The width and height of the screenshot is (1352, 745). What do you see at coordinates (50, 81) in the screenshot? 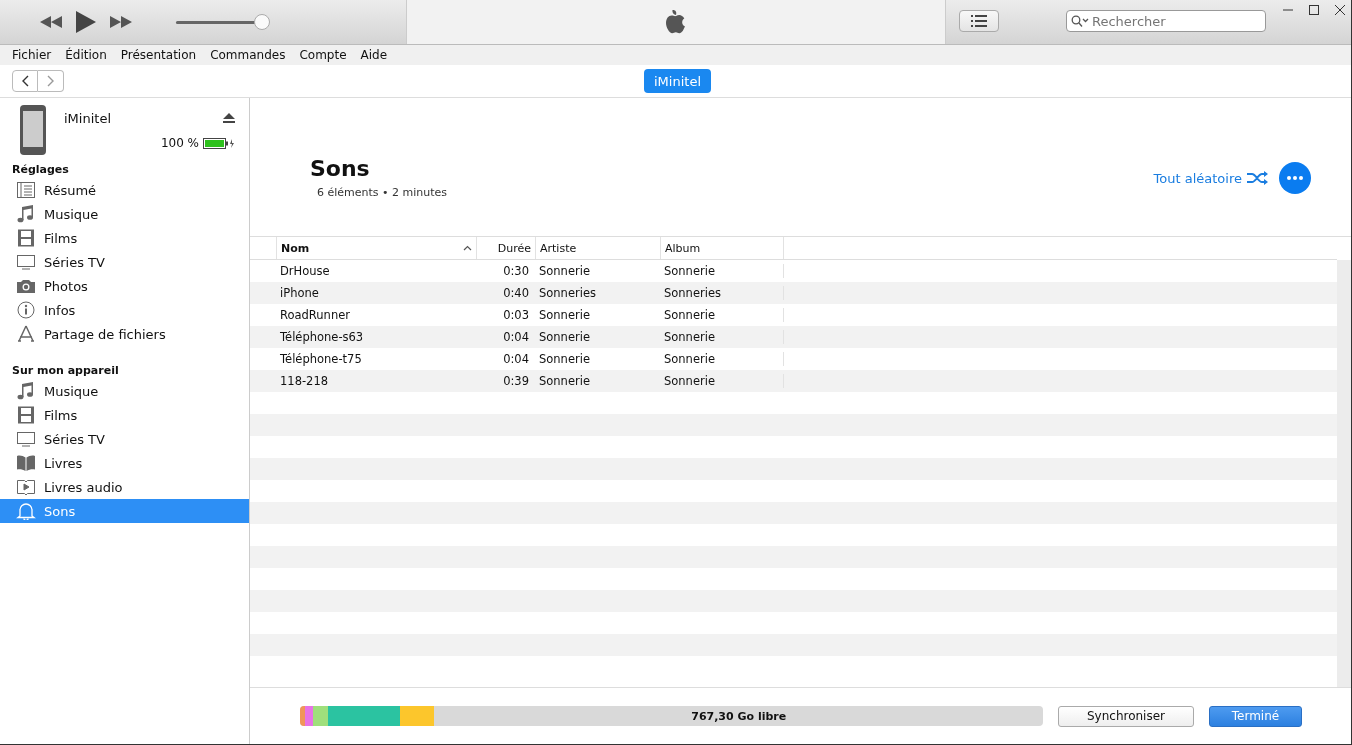
I see `chevron-right-icon` at bounding box center [50, 81].